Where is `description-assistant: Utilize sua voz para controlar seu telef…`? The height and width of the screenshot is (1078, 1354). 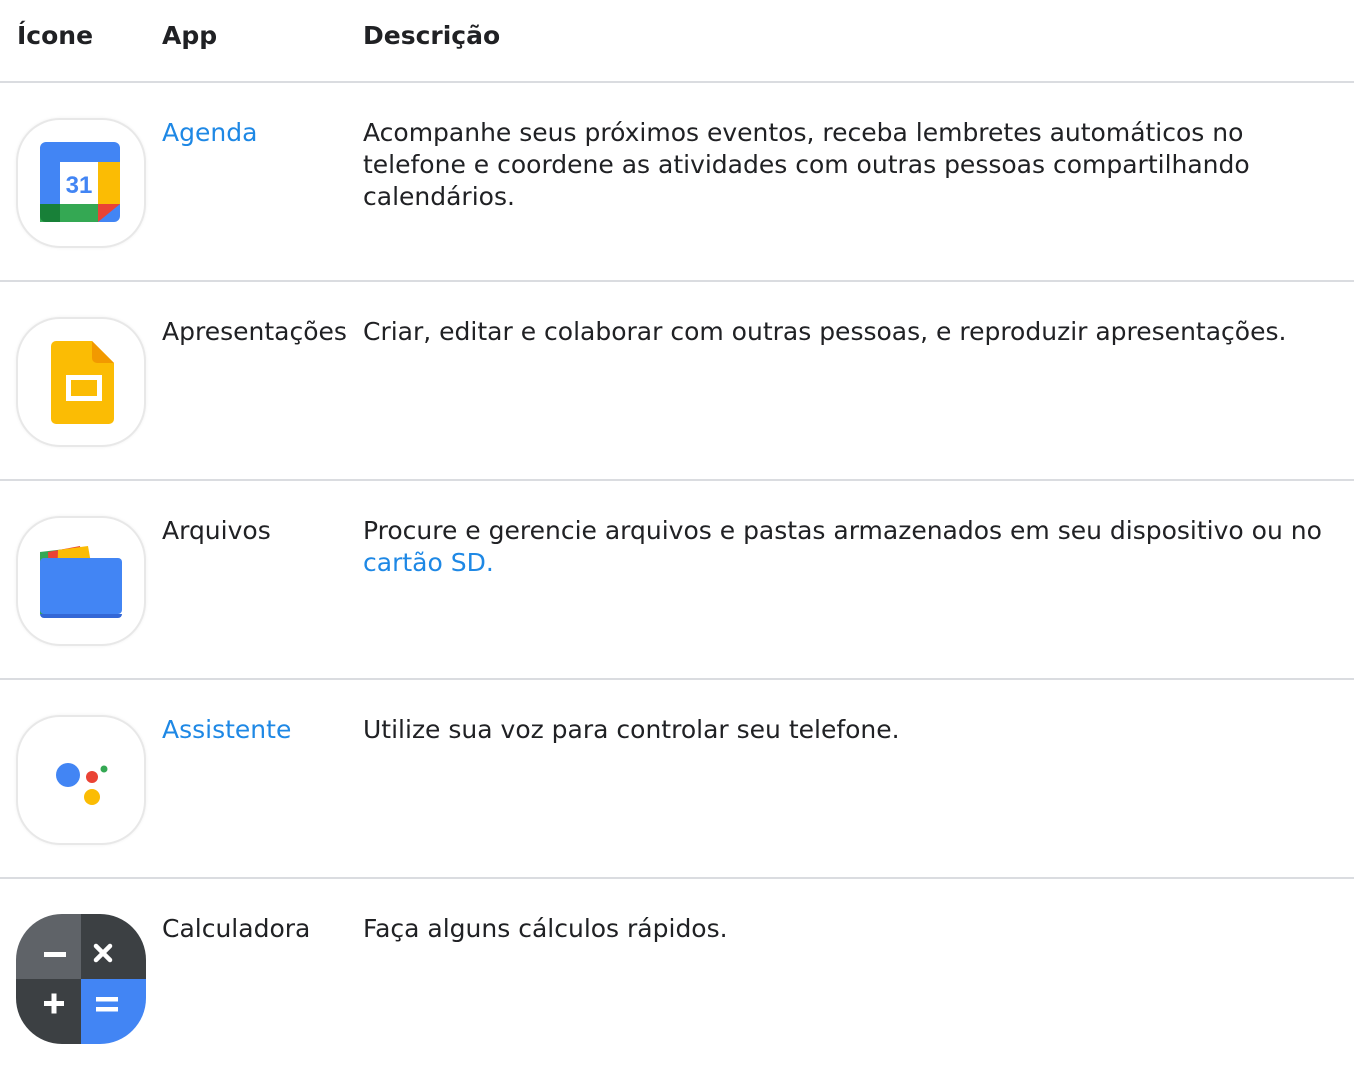 description-assistant: Utilize sua voz para controlar seu telef… is located at coordinates (631, 729).